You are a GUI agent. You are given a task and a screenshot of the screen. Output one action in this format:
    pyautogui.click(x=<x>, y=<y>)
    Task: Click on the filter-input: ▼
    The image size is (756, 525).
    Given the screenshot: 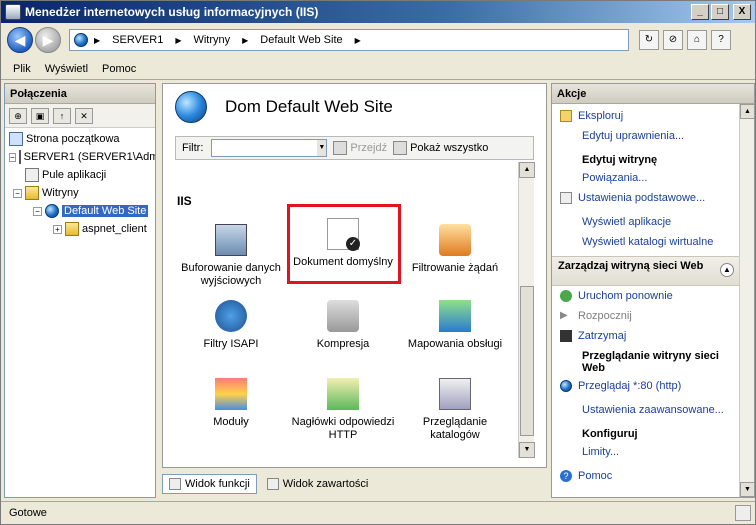 What is the action you would take?
    pyautogui.click(x=269, y=148)
    